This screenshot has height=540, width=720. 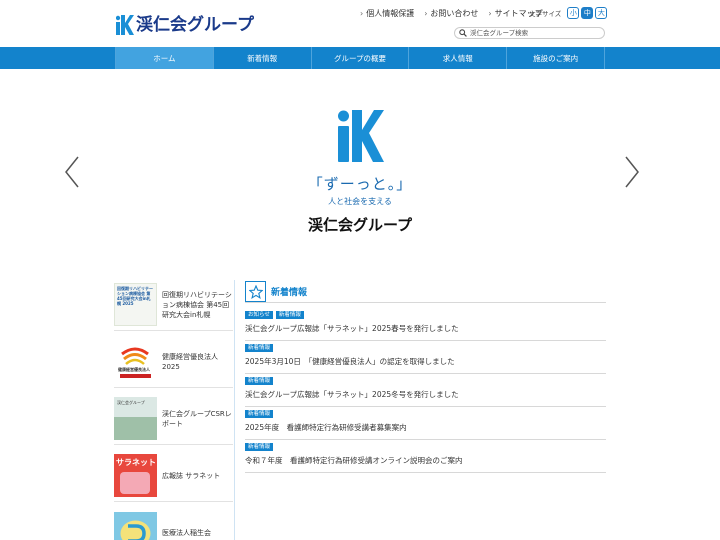 I want to click on ik-hero-logo-icon, so click(x=361, y=136).